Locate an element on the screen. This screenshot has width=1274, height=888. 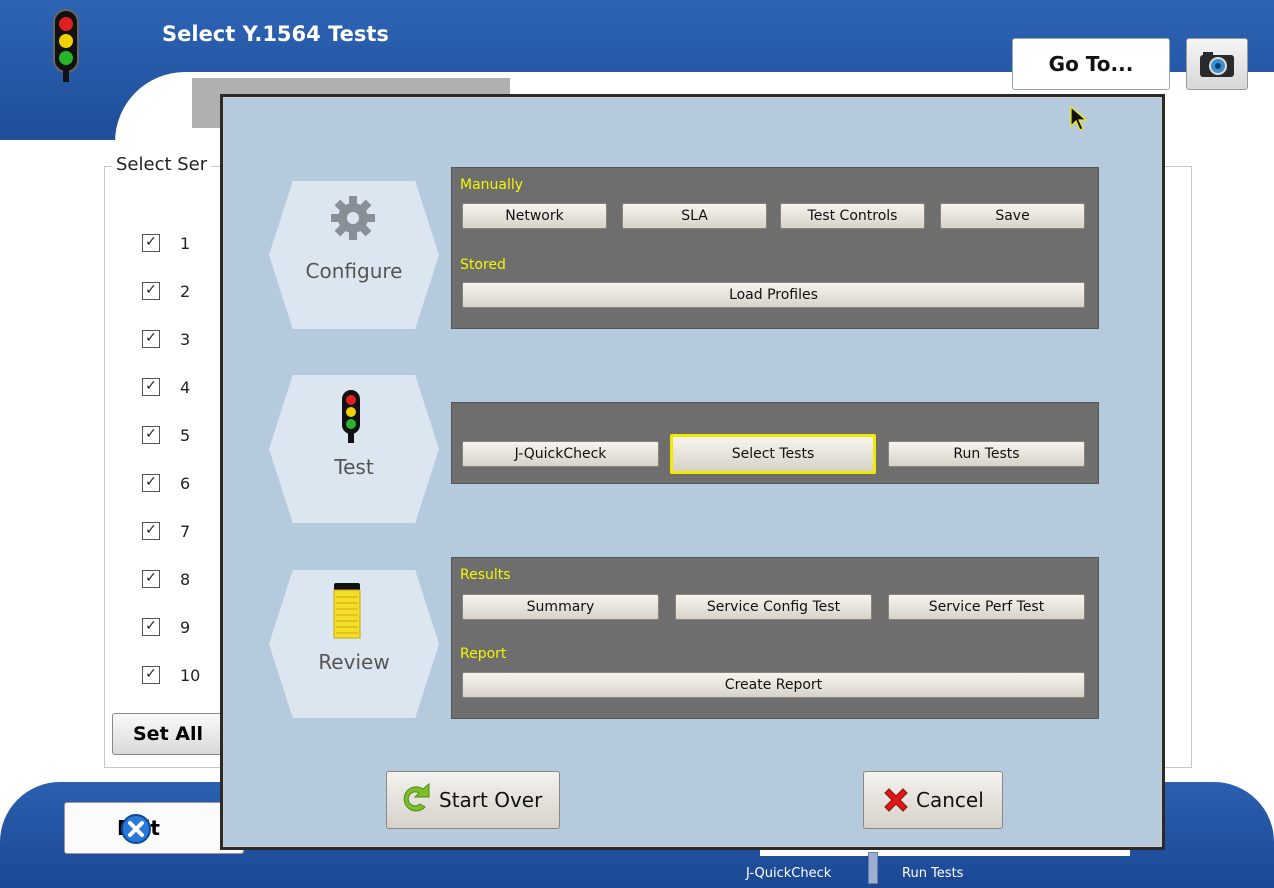
camera-icon is located at coordinates (1217, 64).